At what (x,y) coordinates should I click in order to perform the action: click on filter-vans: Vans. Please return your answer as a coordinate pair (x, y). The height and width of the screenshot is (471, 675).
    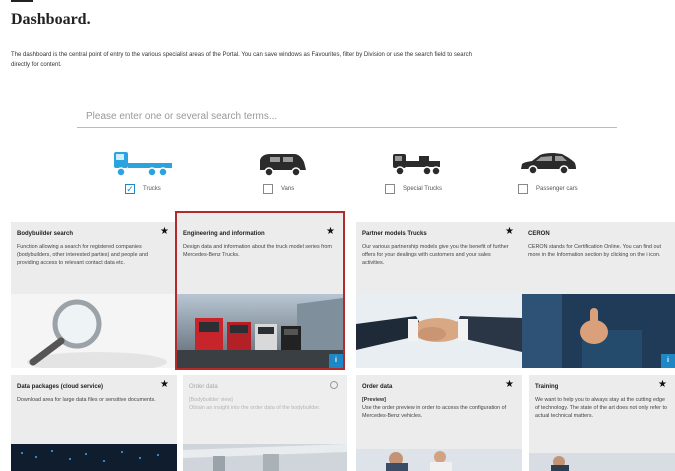
    Looking at the image, I should click on (305, 173).